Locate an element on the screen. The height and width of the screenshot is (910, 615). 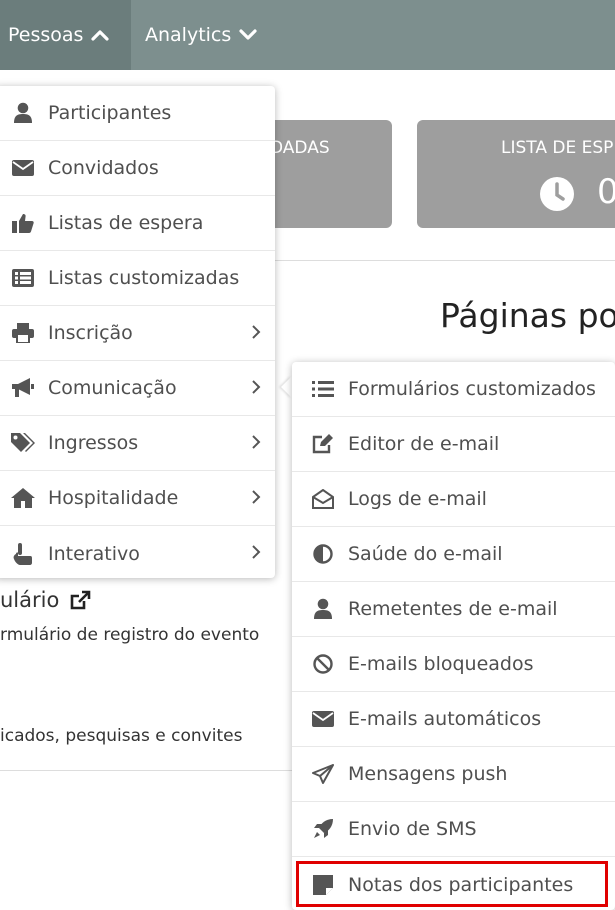
menu-item-logs-de-email: Logs de e-mail is located at coordinates (453, 499).